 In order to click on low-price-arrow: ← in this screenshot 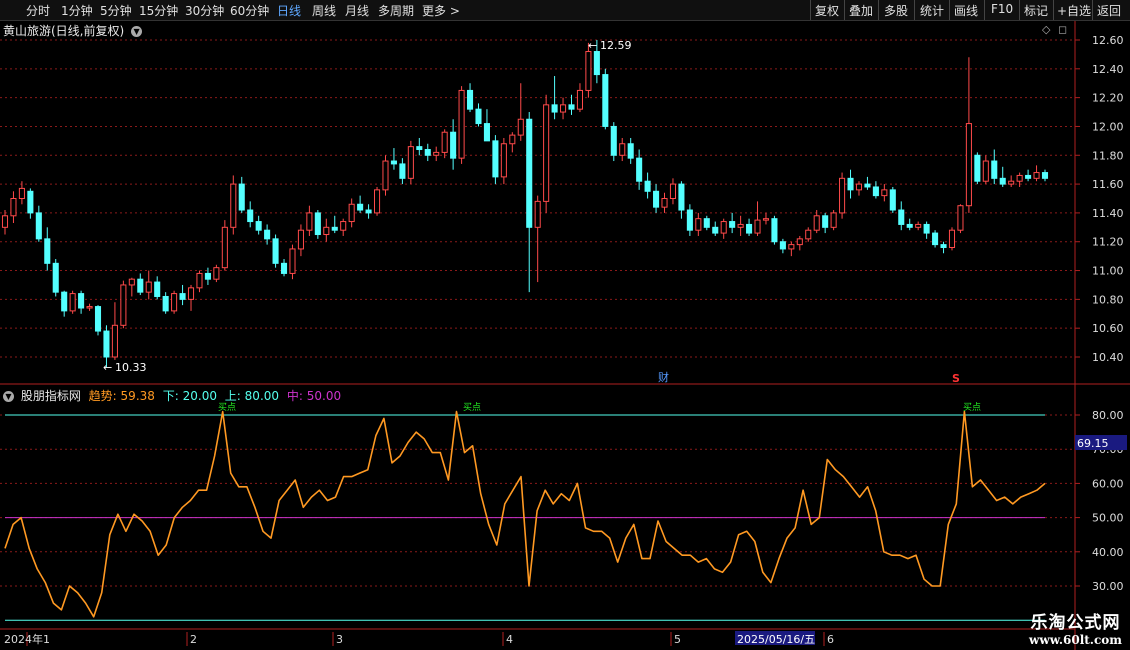, I will do `click(107, 367)`.